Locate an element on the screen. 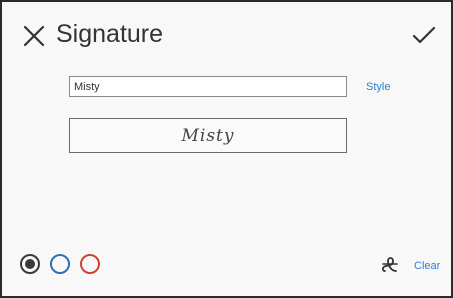 The width and height of the screenshot is (453, 298). clear-link: Clear is located at coordinates (427, 266).